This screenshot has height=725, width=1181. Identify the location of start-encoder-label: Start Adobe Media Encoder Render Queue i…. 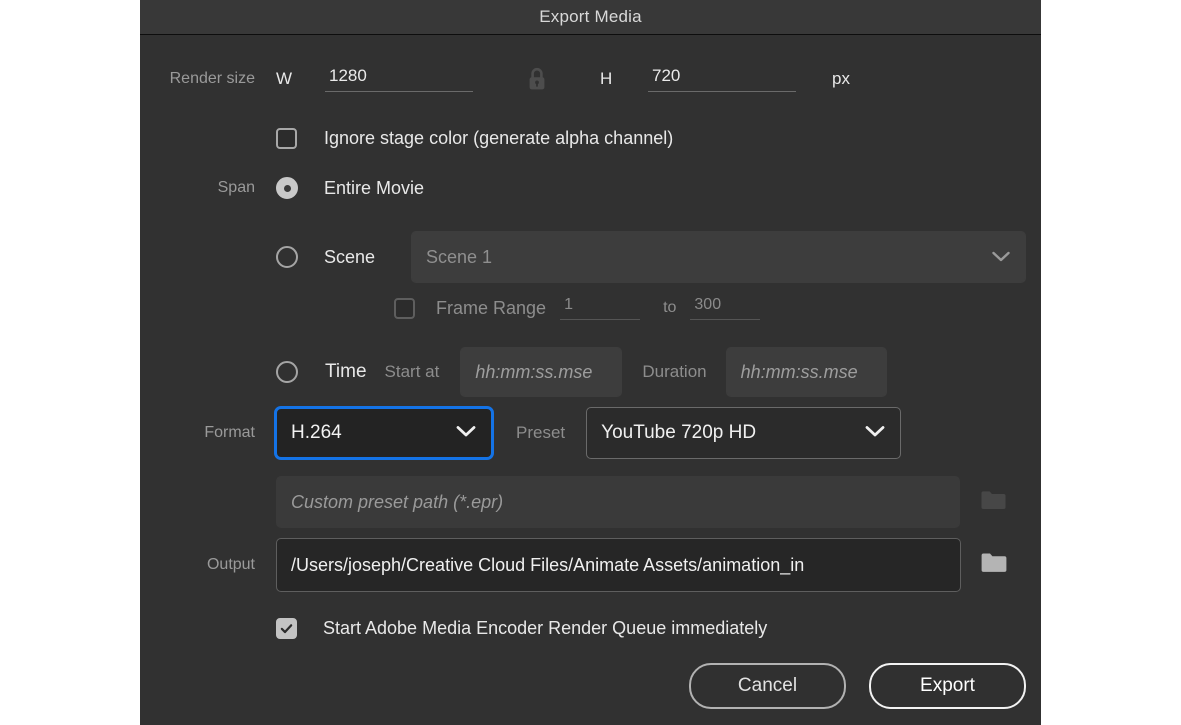
(545, 627).